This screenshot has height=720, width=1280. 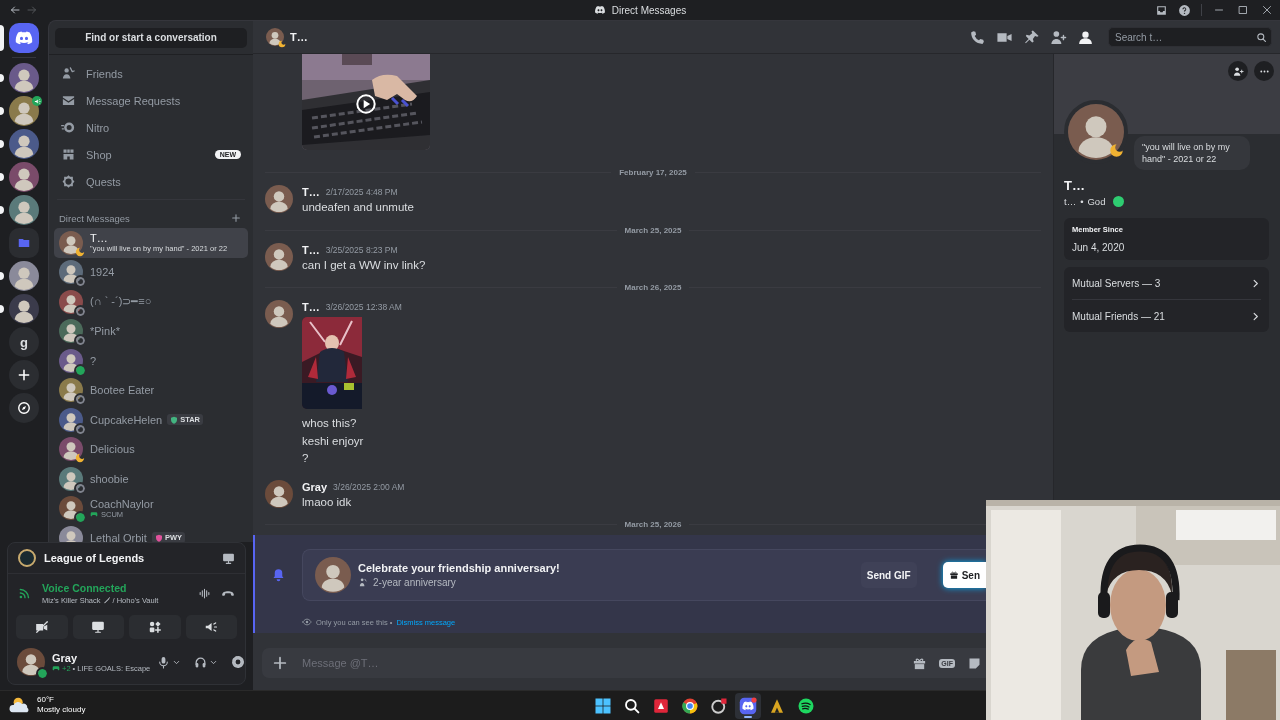 I want to click on camera-off-icon, so click(x=41, y=627).